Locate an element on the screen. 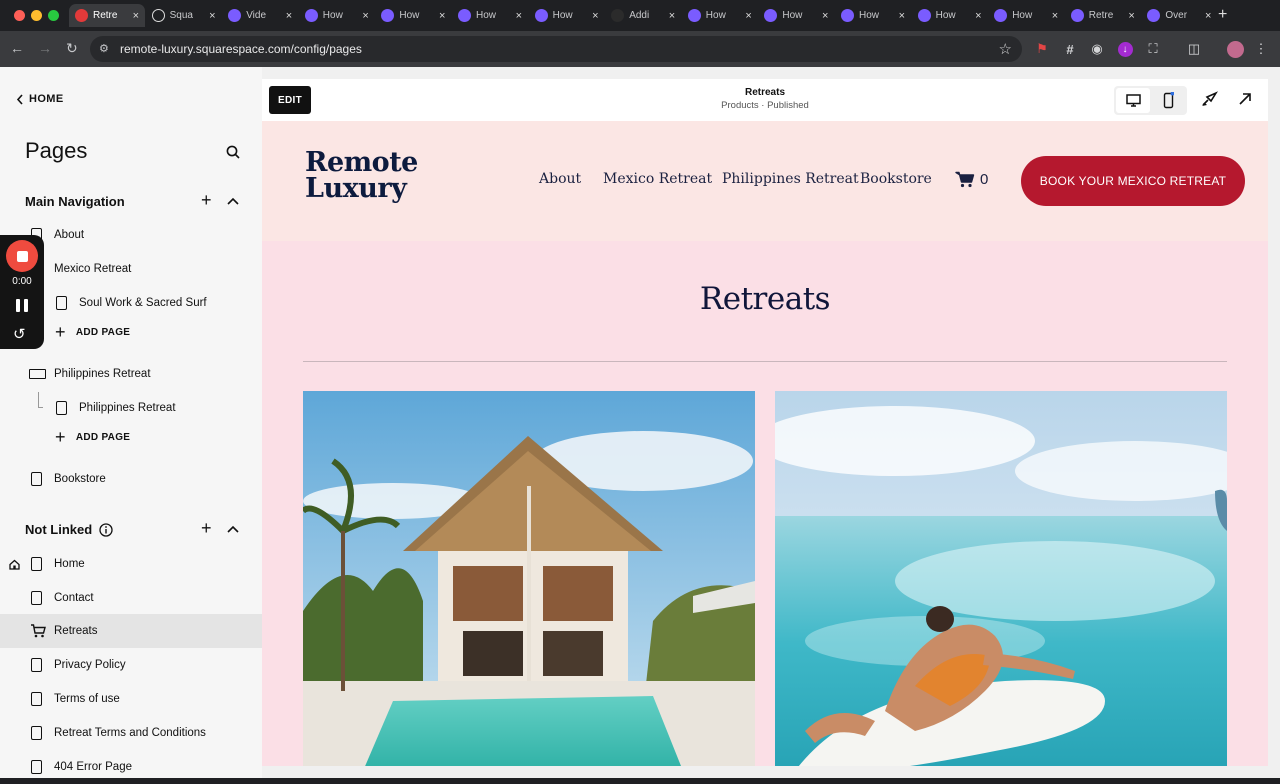  profile-avatar is located at coordinates (1235, 49).